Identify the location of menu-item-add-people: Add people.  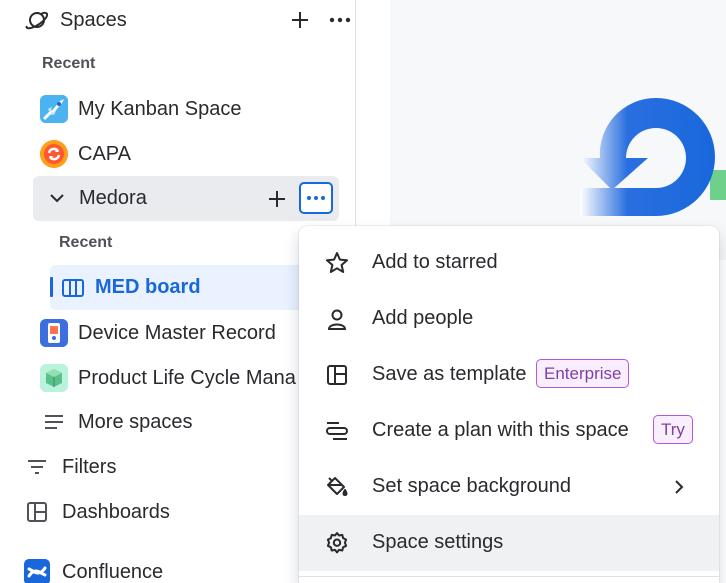
(509, 319).